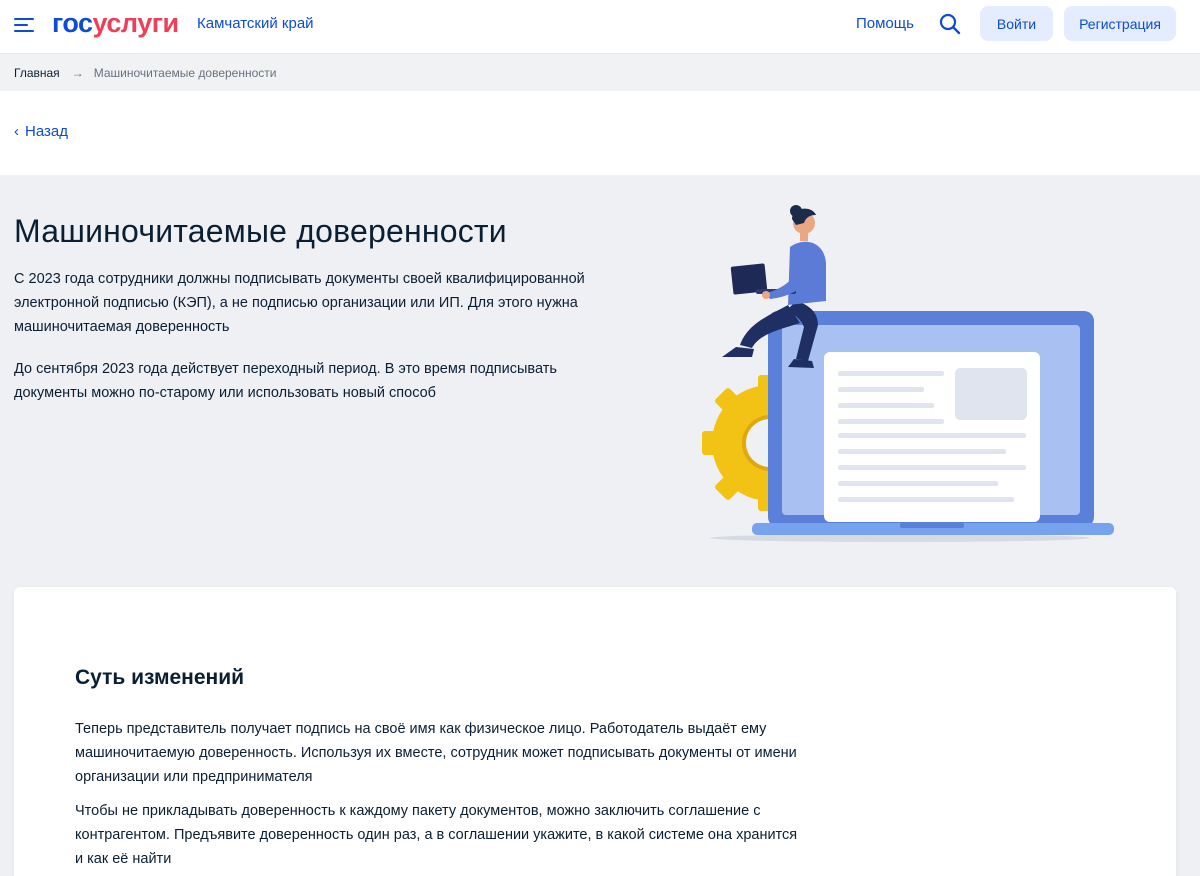  Describe the element at coordinates (1120, 23) in the screenshot. I see `register-button: Регистрация` at that location.